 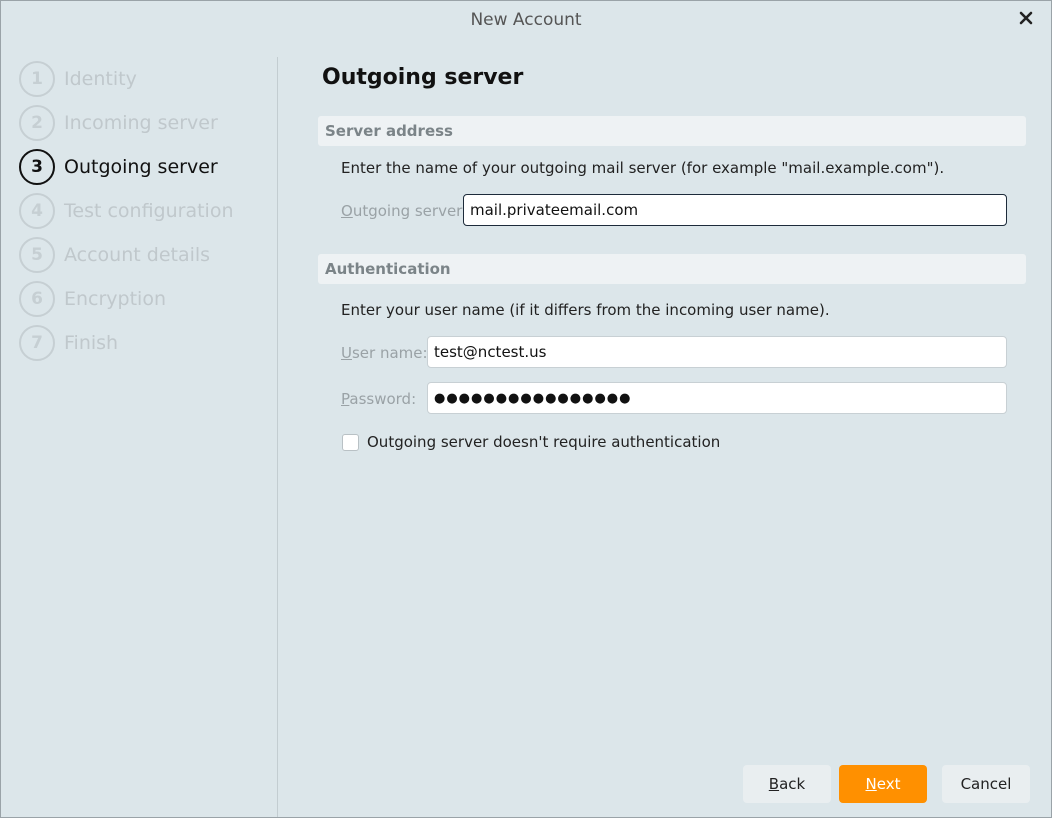 I want to click on cancel-button: Cancel, so click(x=986, y=784).